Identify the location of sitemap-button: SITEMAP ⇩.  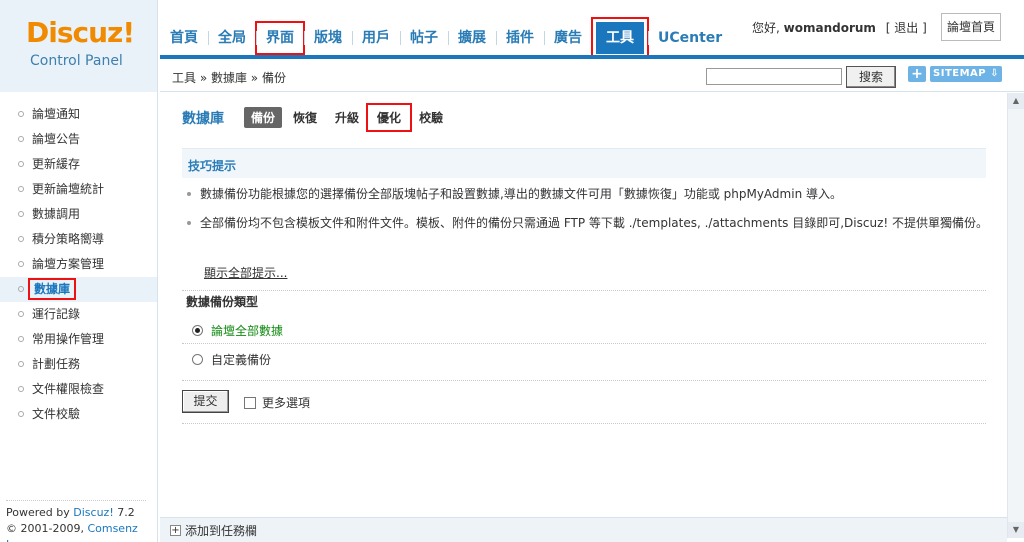
(966, 74).